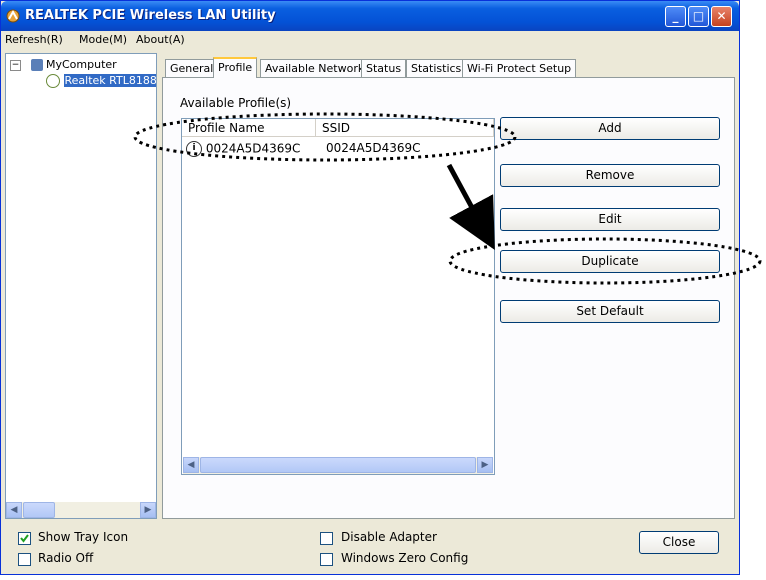 The image size is (766, 580). I want to click on show-tray-icon-checkbox, so click(24, 538).